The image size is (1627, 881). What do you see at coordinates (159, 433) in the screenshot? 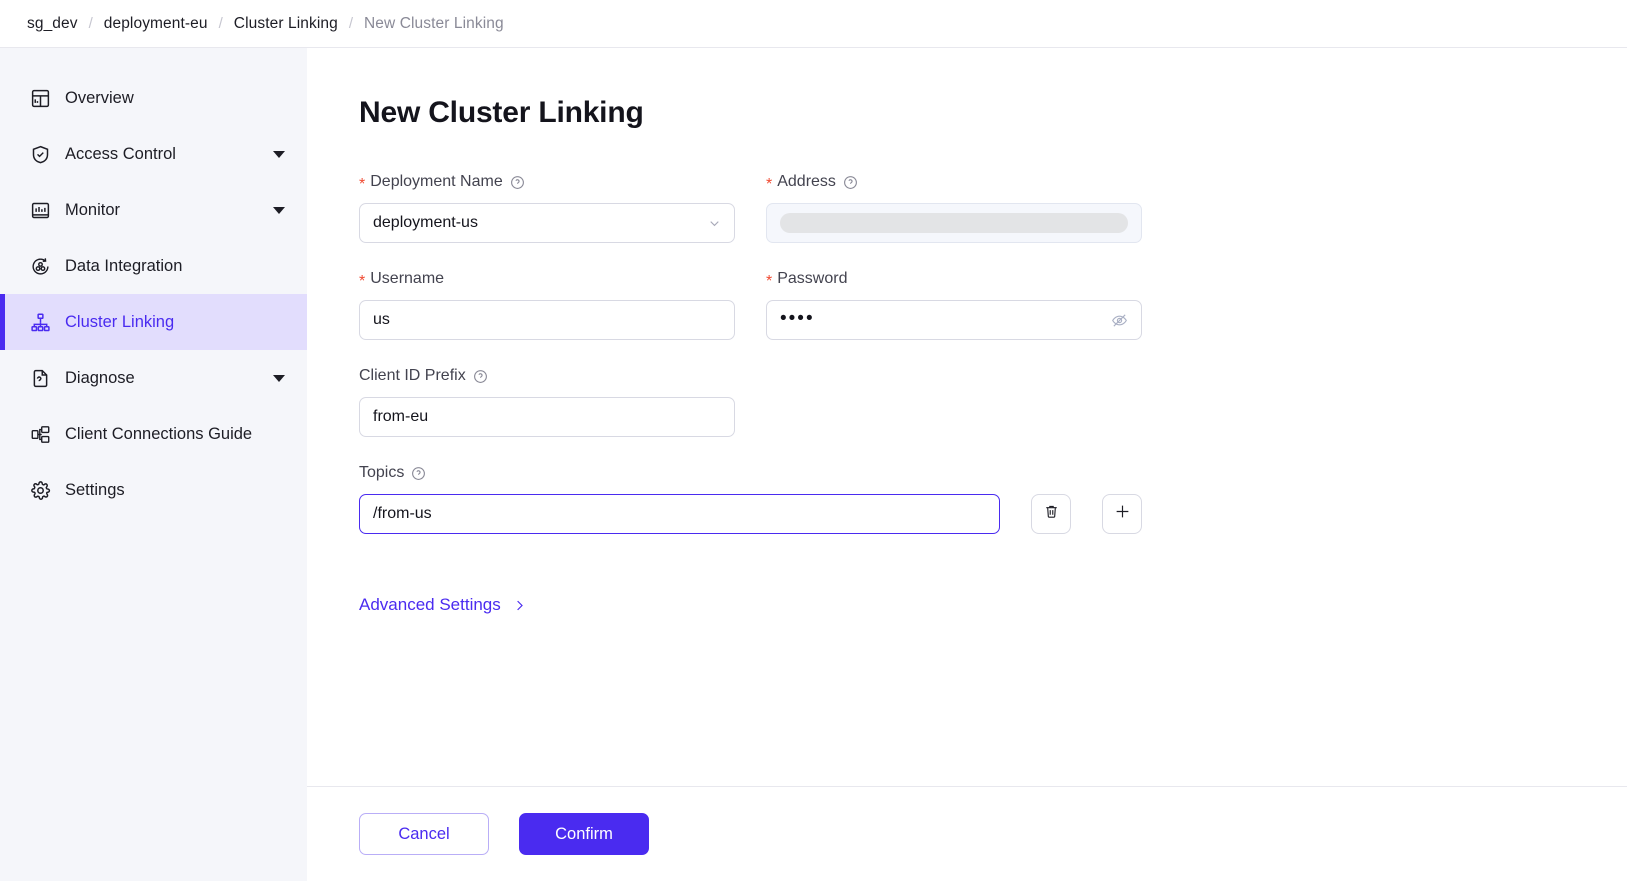
I see `sidebar-item-label: Client Connections Guide` at bounding box center [159, 433].